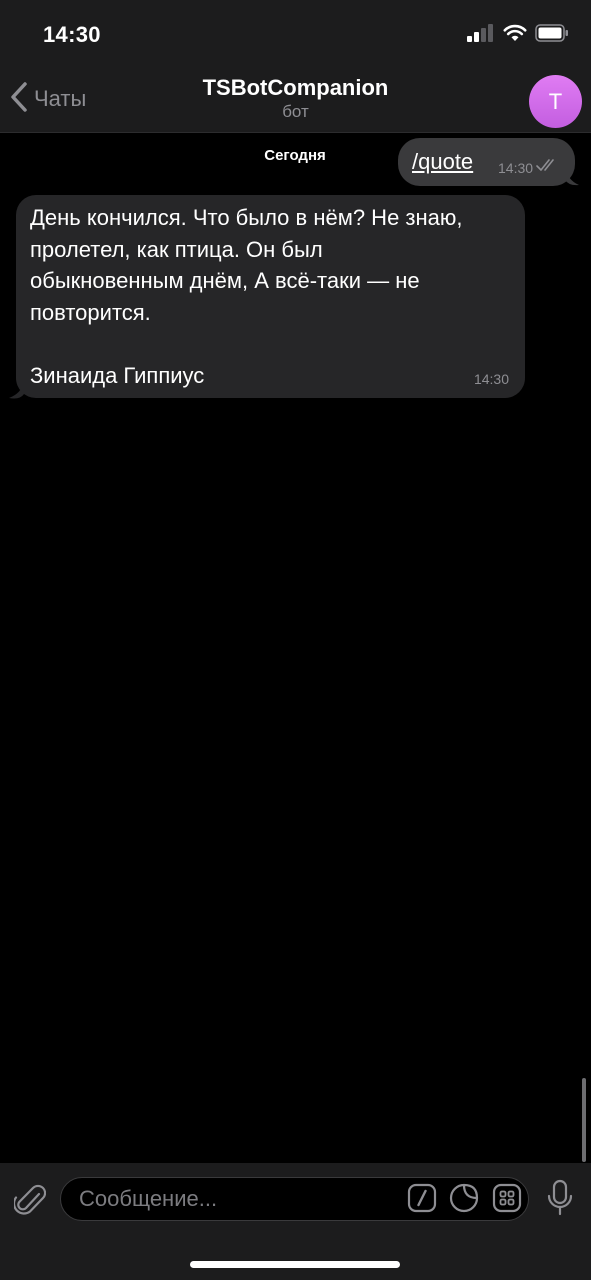  I want to click on back-label: Чаты, so click(60, 98).